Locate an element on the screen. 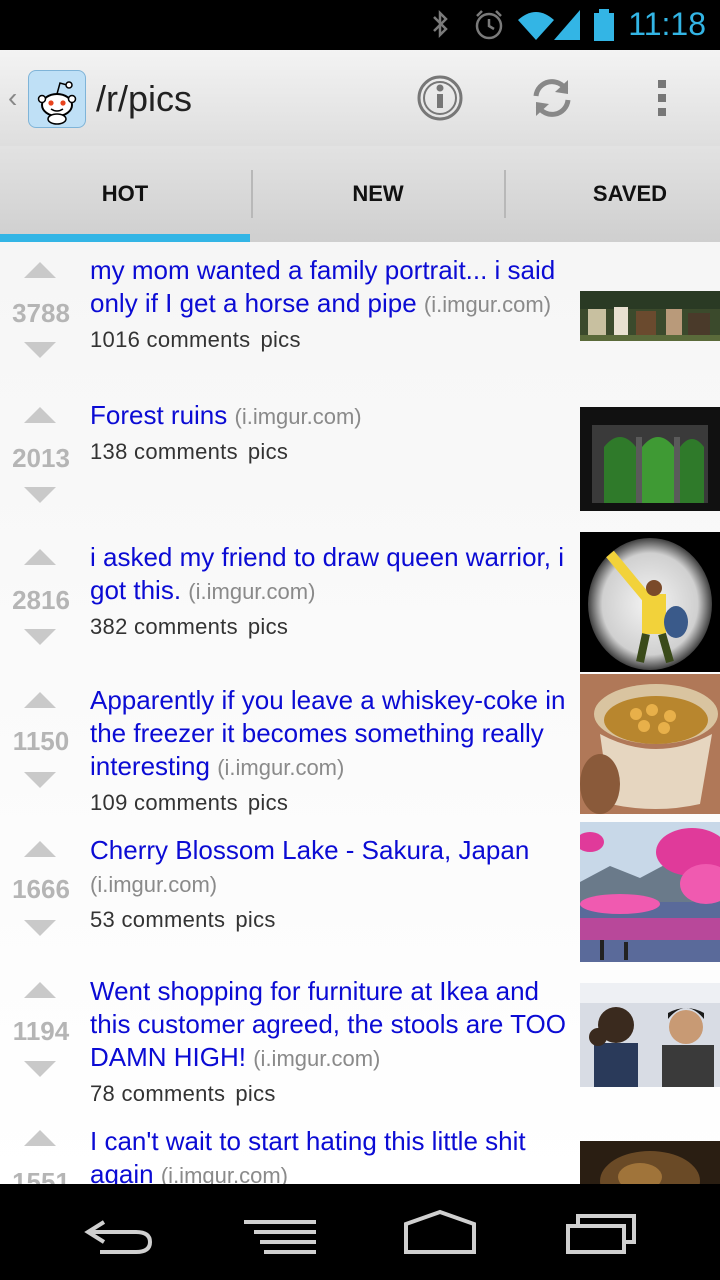  tab-new: NEW is located at coordinates (378, 194).